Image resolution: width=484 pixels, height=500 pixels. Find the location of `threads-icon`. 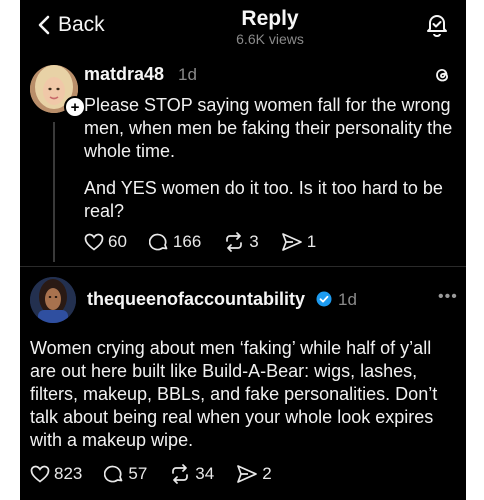

threads-icon is located at coordinates (442, 75).